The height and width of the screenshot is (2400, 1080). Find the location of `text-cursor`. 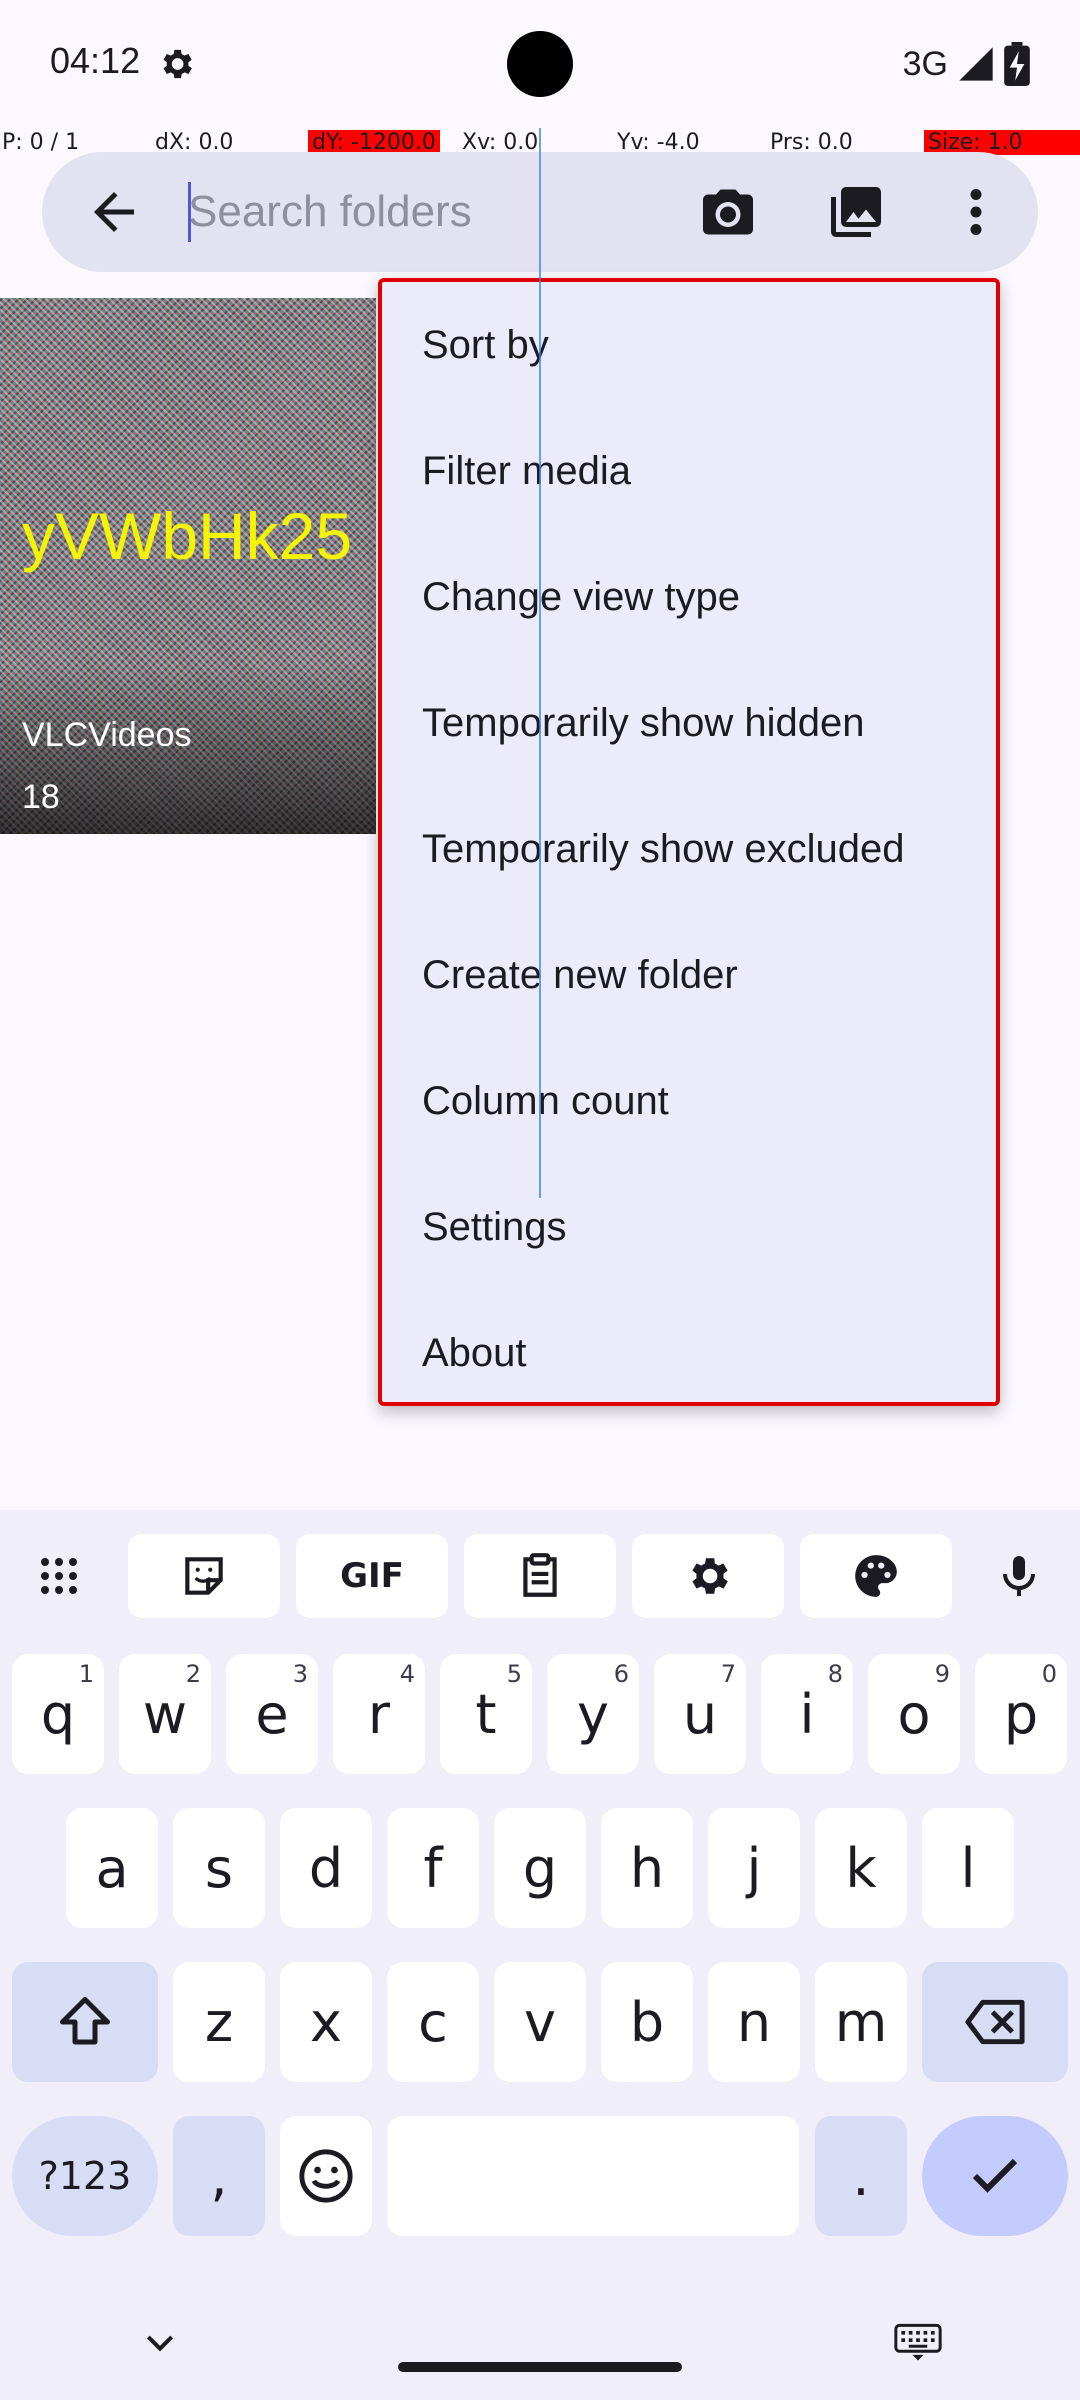

text-cursor is located at coordinates (189, 212).